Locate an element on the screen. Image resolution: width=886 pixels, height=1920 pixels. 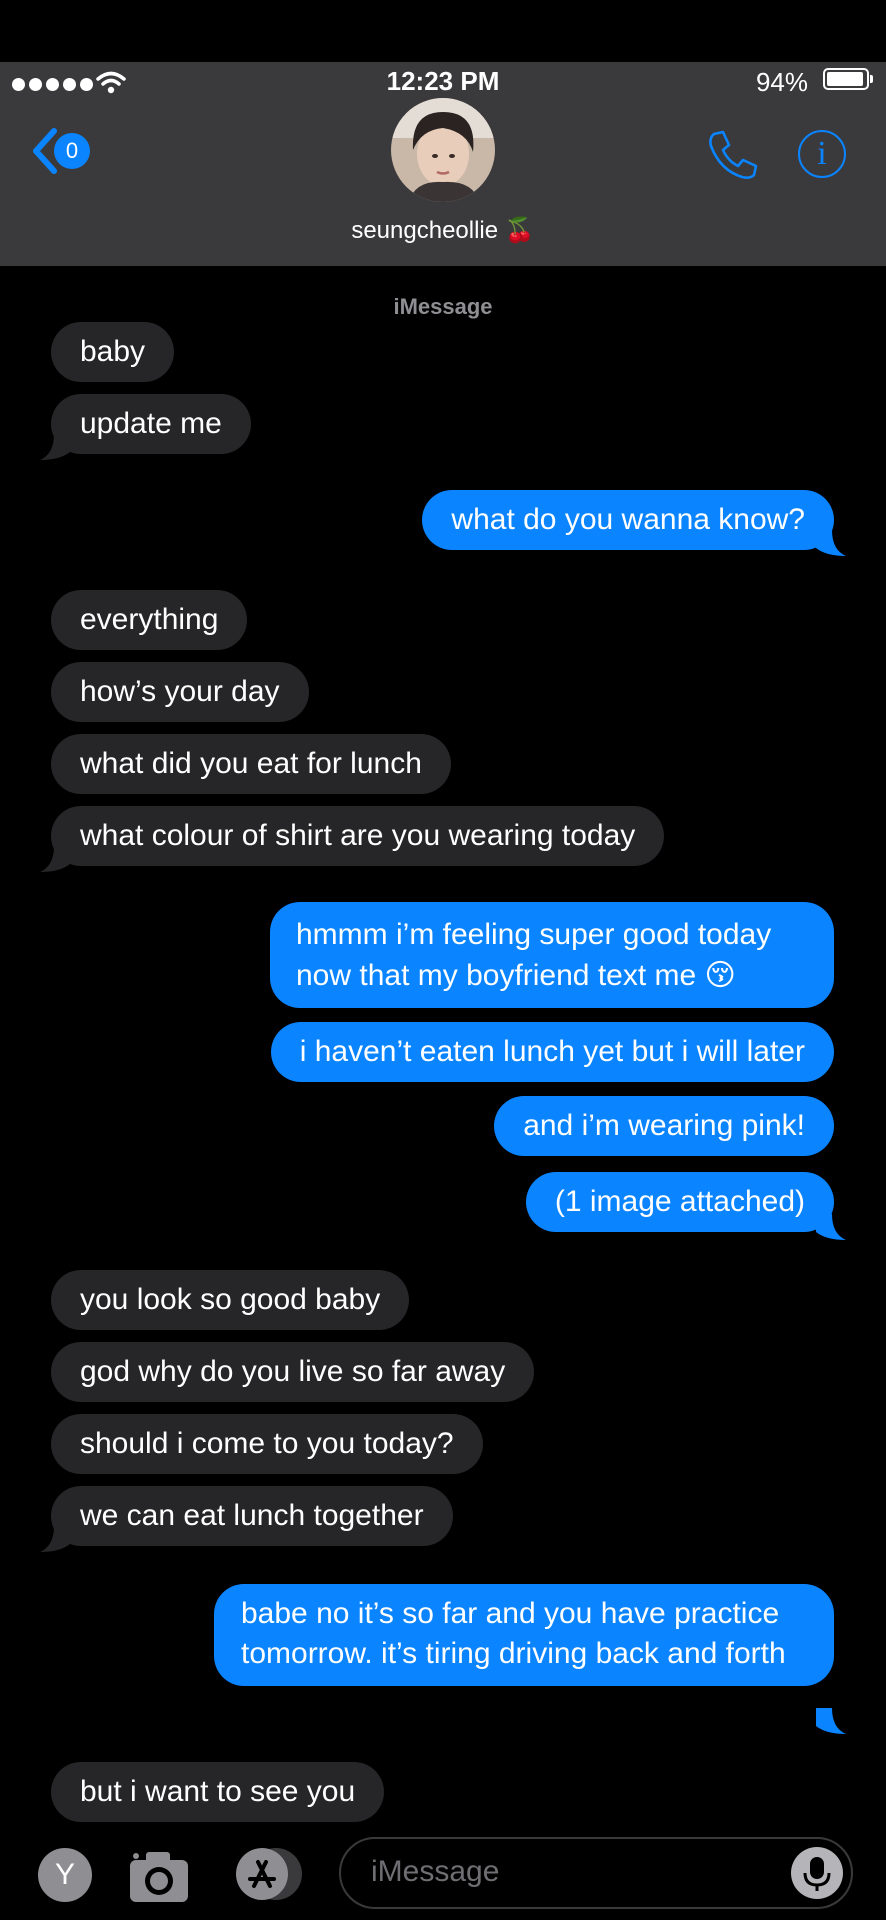
phone-call-icon is located at coordinates (733, 155).